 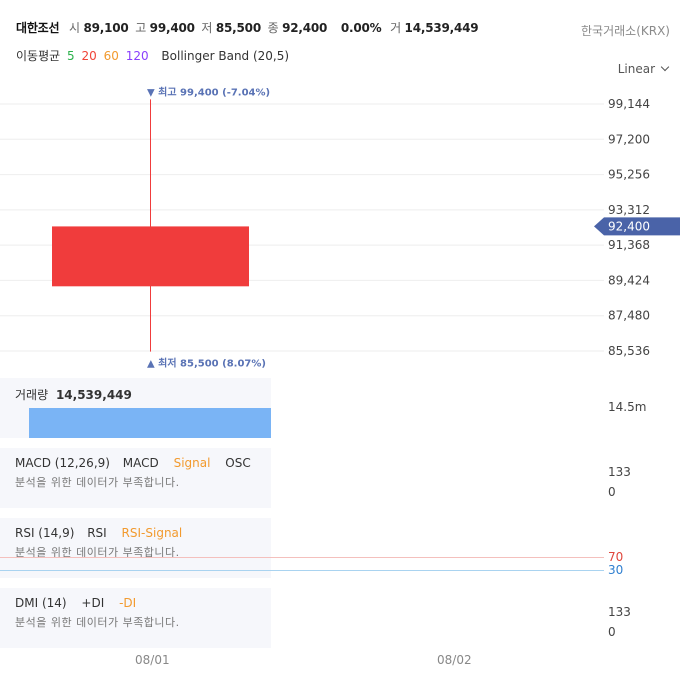 I want to click on macd-osc: OSC, so click(x=238, y=463).